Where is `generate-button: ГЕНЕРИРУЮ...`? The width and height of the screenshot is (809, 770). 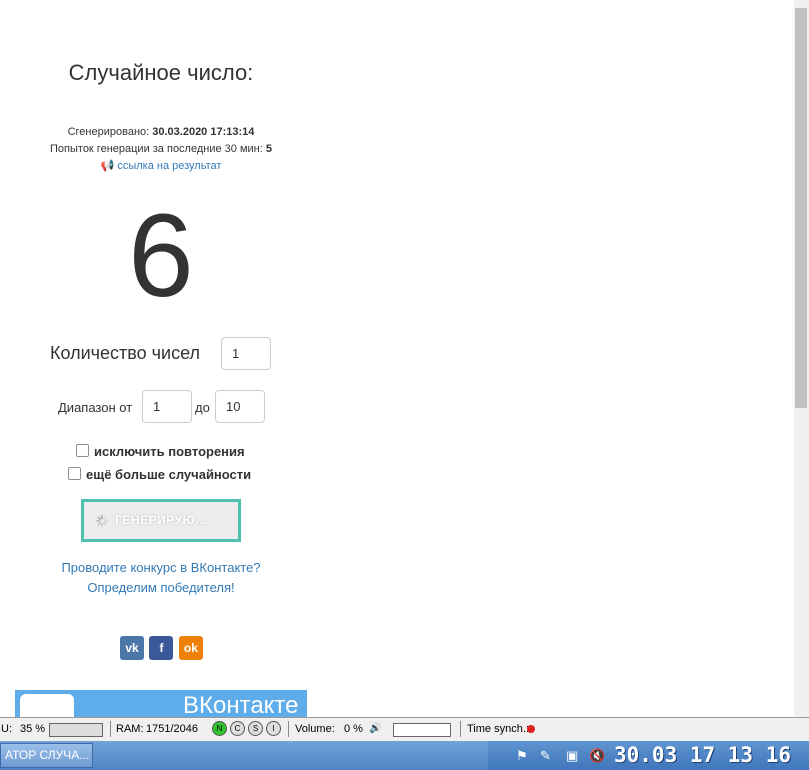 generate-button: ГЕНЕРИРУЮ... is located at coordinates (161, 520).